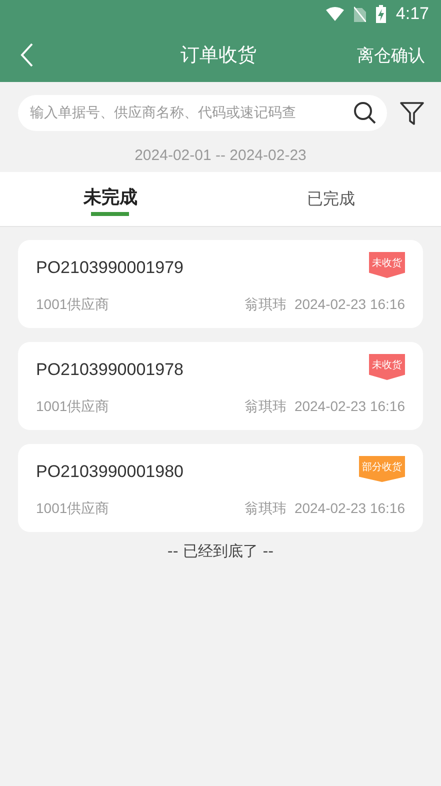 The width and height of the screenshot is (441, 786). Describe the element at coordinates (110, 267) in the screenshot. I see `order-number: PO2103990001979` at that location.